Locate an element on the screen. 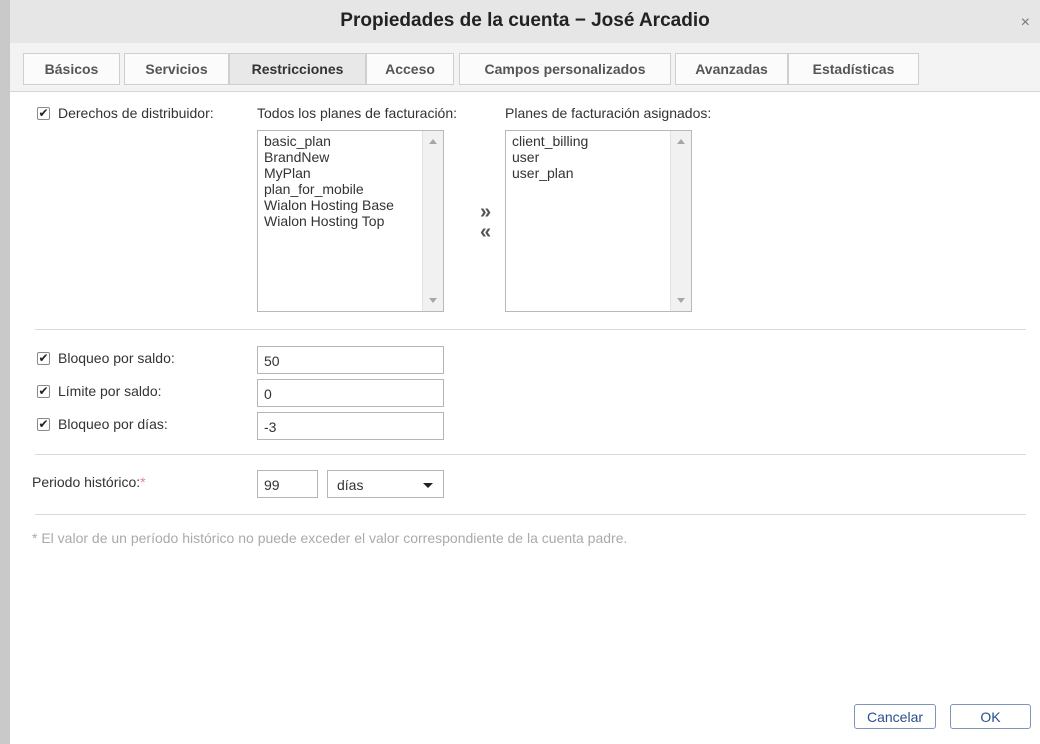 Image resolution: width=1040 pixels, height=744 pixels. all-plans-label: Todos los planes de facturación: is located at coordinates (357, 113).